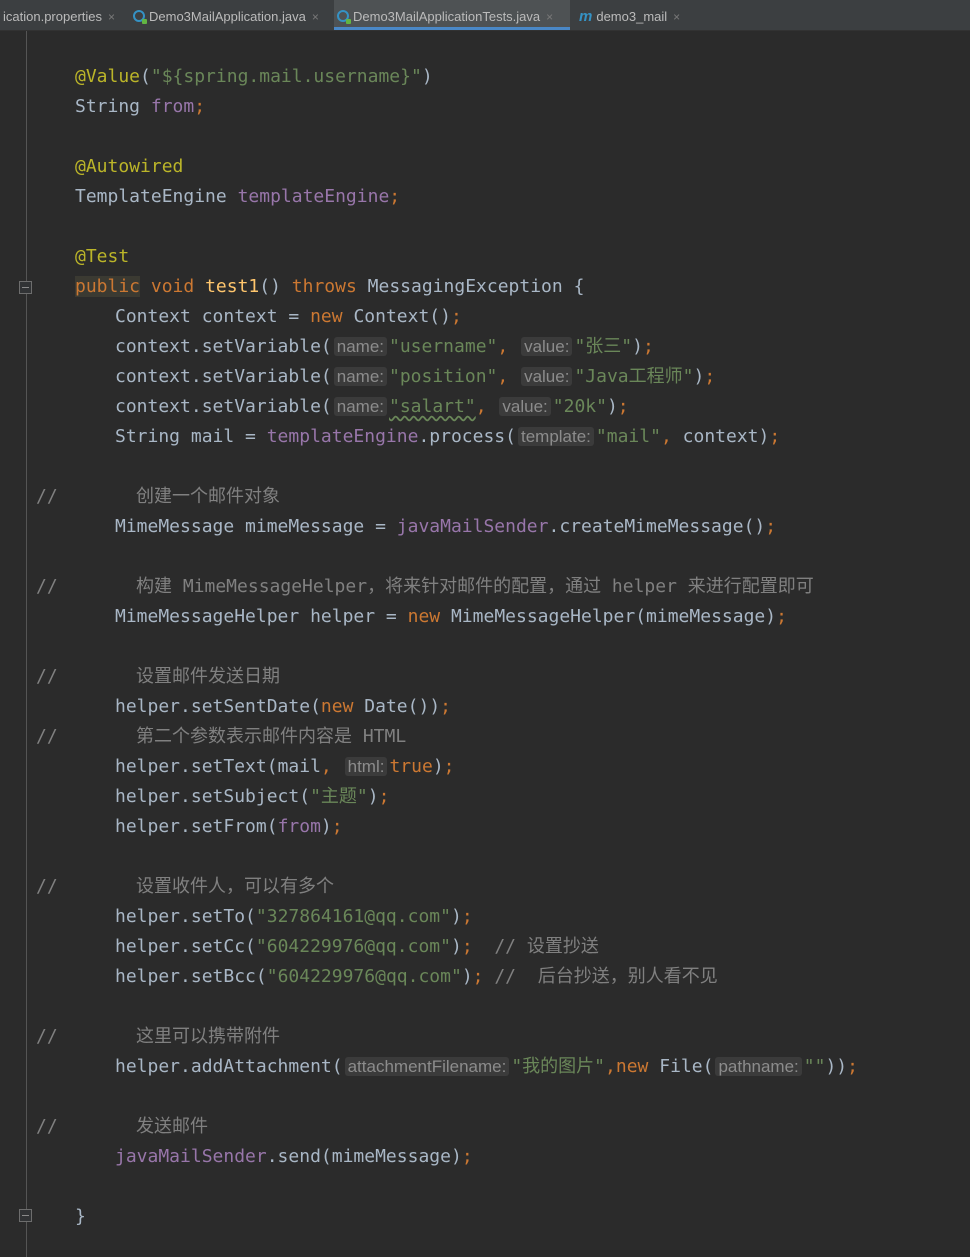 This screenshot has height=1257, width=970. What do you see at coordinates (294, 916) in the screenshot?
I see `code-line: helper.setTo("327864161@qq.com");` at bounding box center [294, 916].